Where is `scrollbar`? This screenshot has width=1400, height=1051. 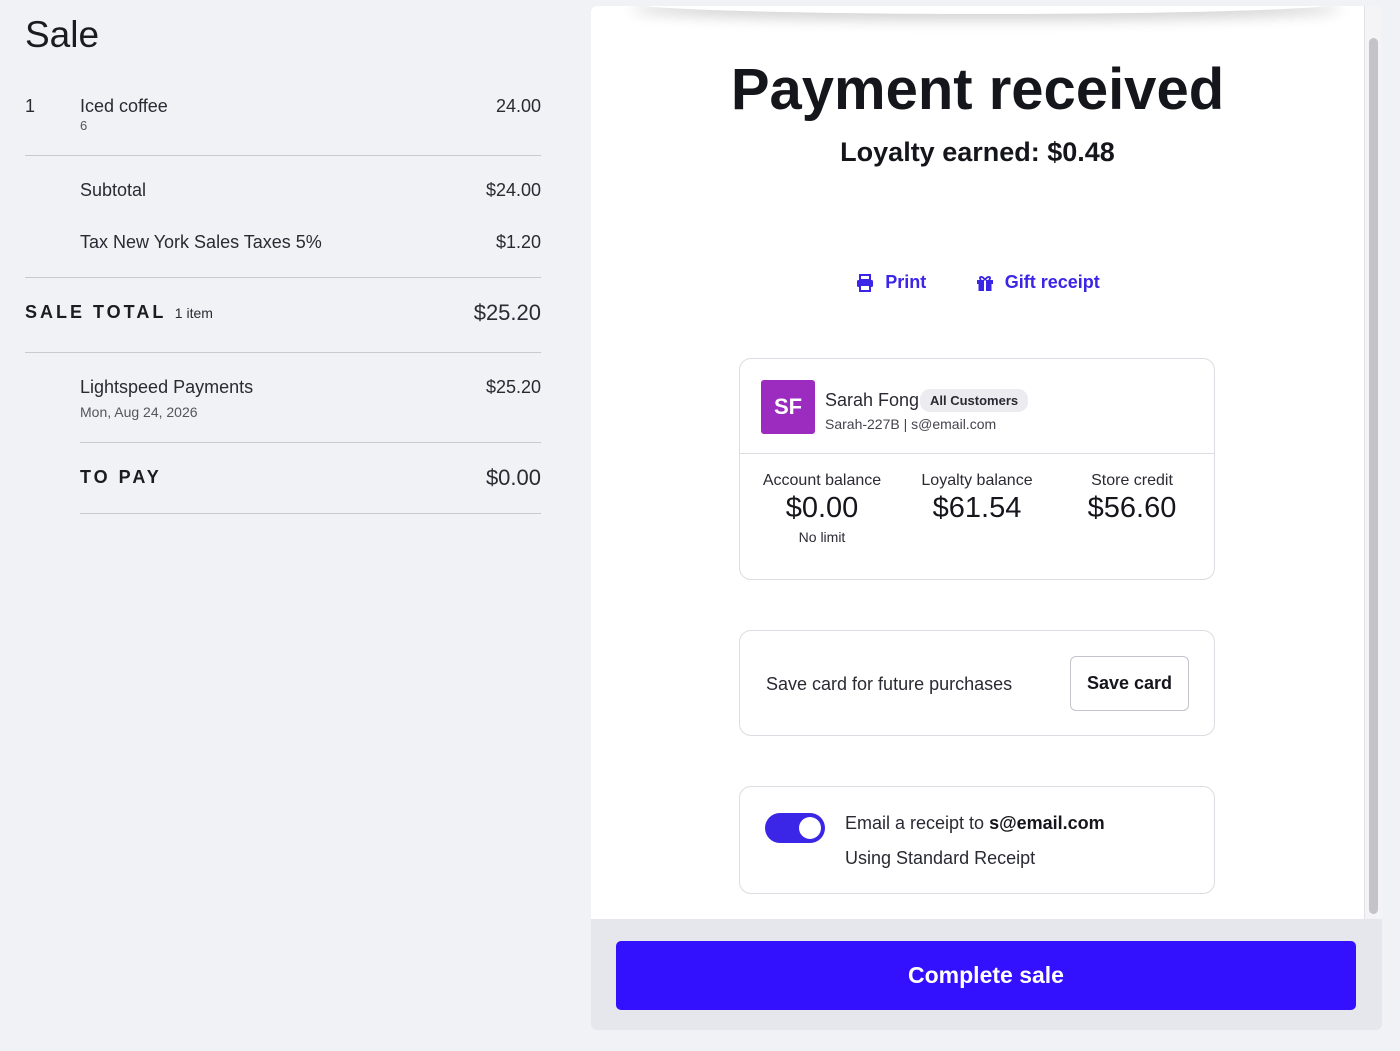
scrollbar is located at coordinates (1373, 462).